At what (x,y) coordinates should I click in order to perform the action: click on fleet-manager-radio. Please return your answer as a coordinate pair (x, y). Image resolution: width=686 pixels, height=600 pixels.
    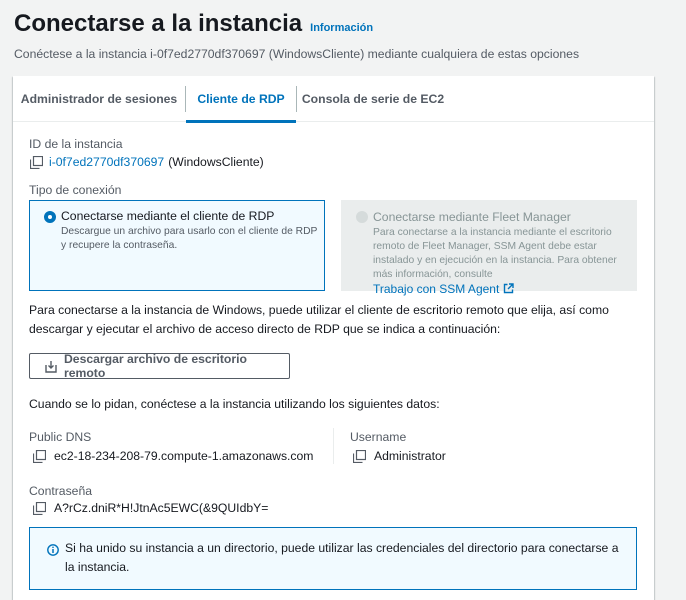
    Looking at the image, I should click on (362, 217).